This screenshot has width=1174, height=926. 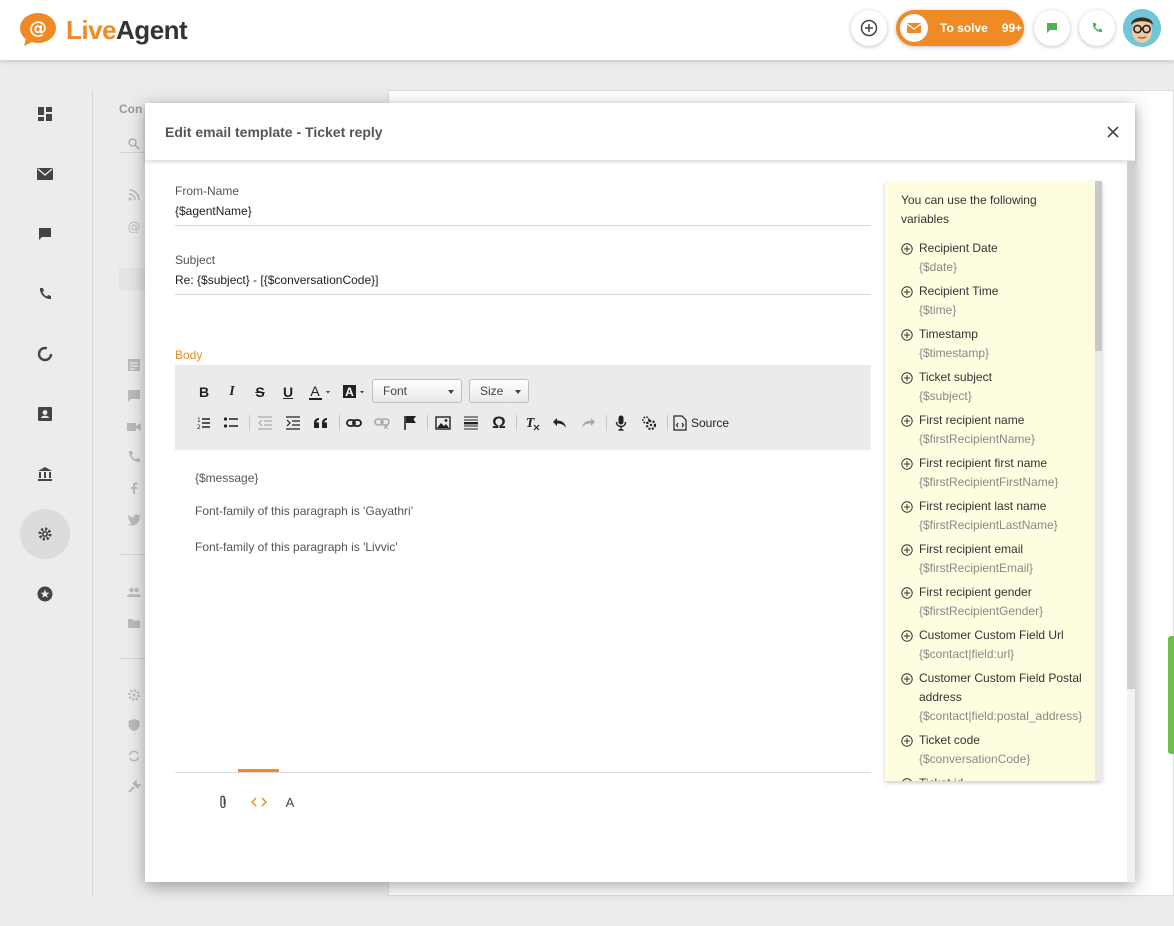 I want to click on modal-scrollbar, so click(x=1131, y=521).